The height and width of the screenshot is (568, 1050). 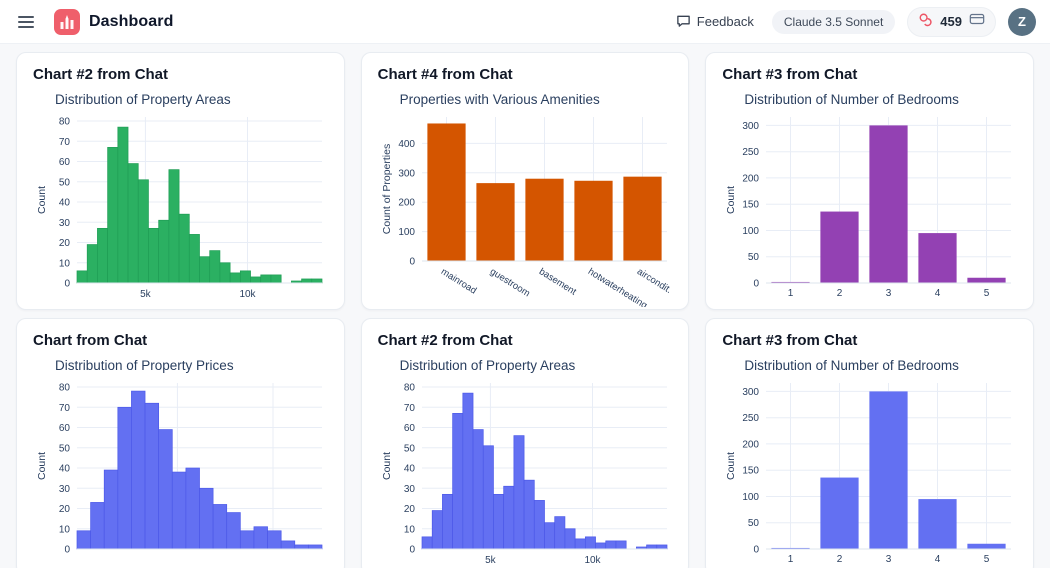 I want to click on hamburger-icon, so click(x=26, y=22).